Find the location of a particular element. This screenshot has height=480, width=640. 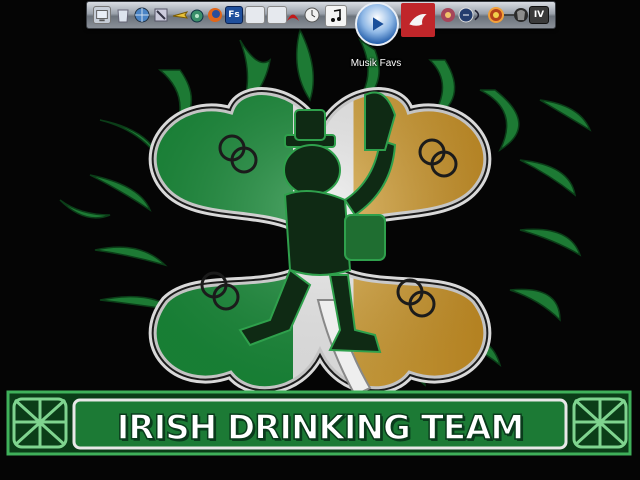

cd-icon is located at coordinates (478, 15).